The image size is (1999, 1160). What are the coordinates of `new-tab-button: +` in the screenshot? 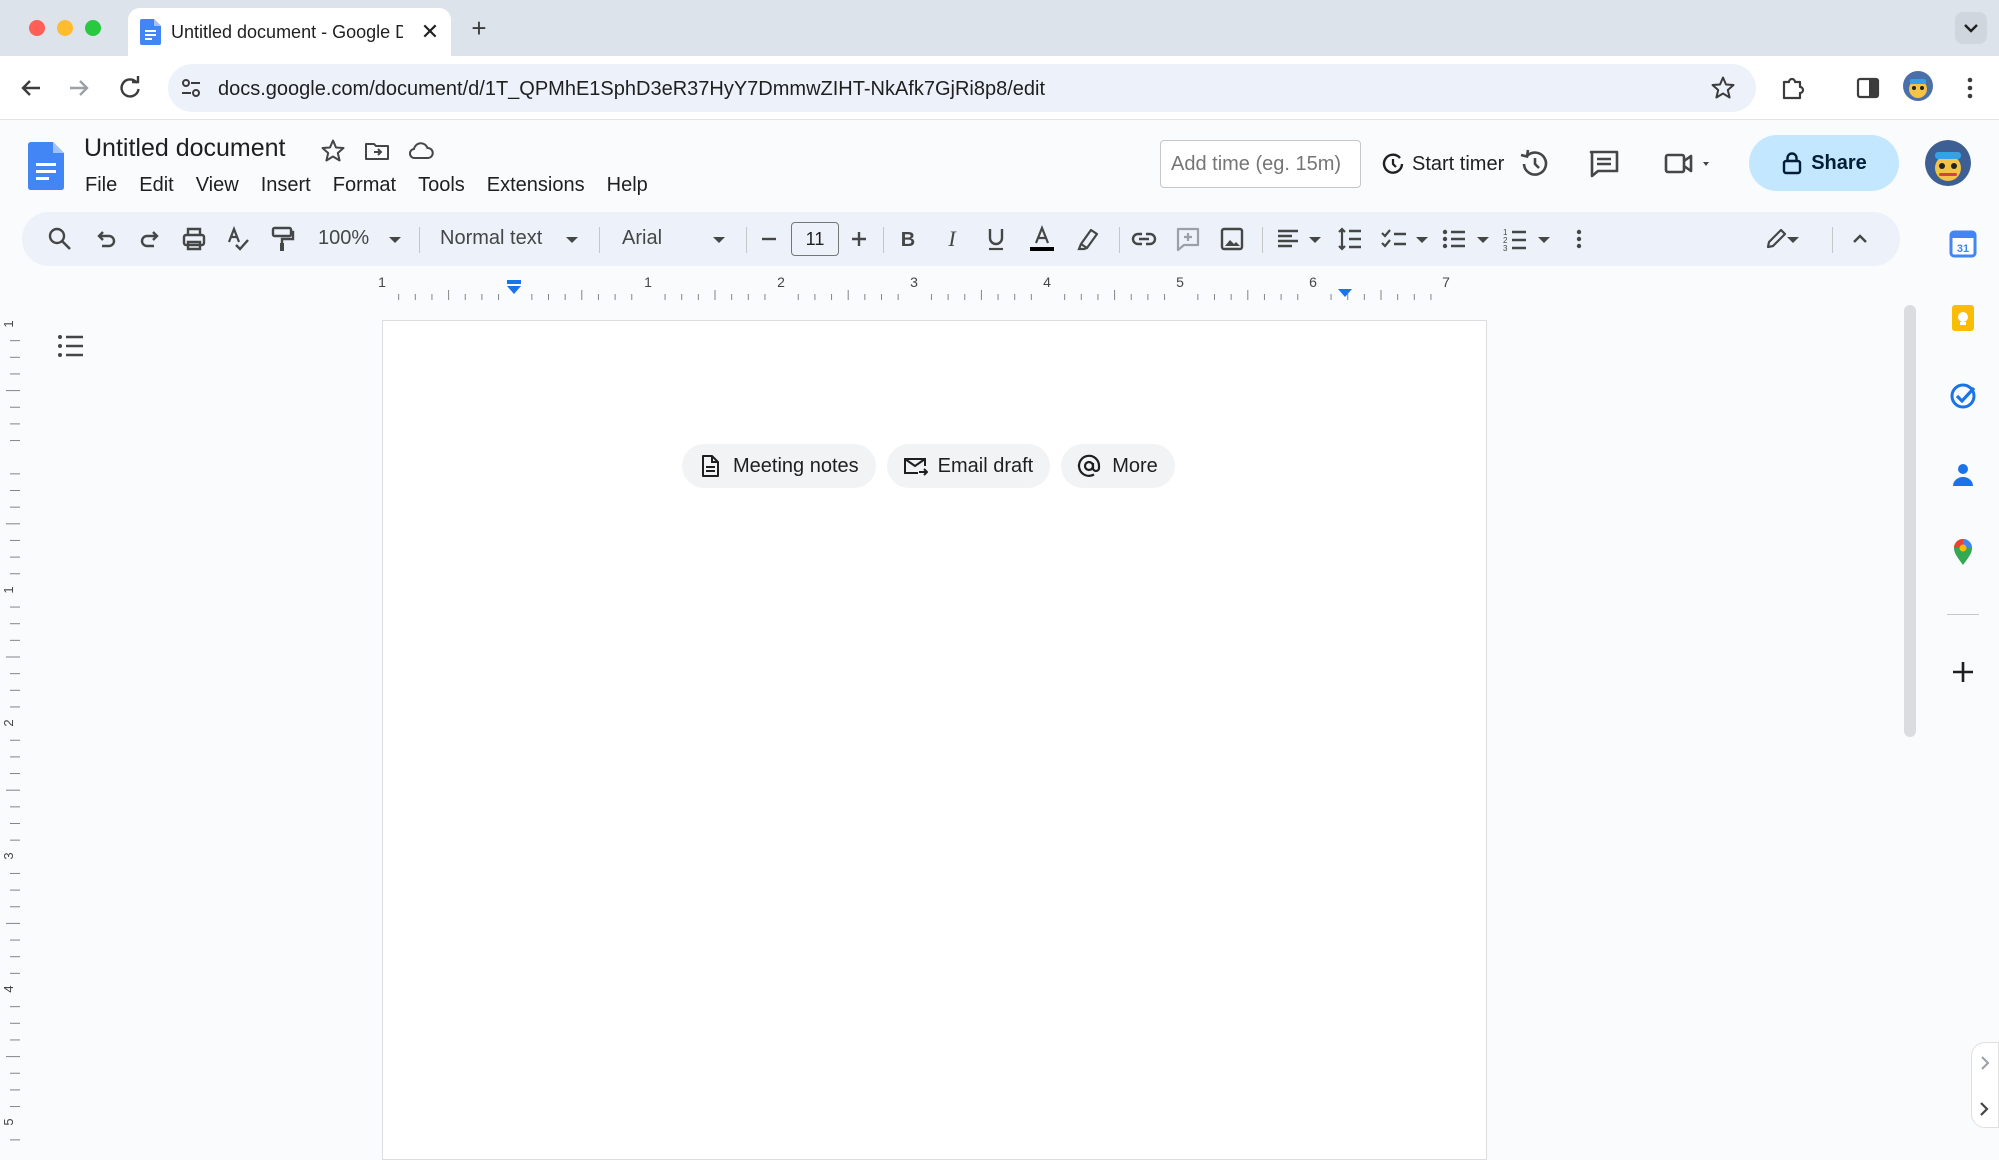 It's located at (479, 28).